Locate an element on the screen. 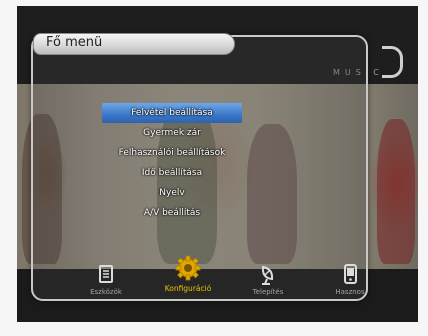  bottom-item-label: Konfiguráció is located at coordinates (188, 288).